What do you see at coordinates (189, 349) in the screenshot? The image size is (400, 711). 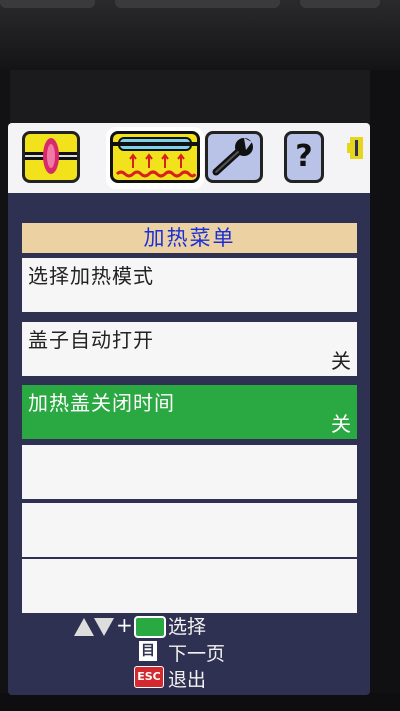 I see `menu-item-lid-auto-open: 盖子自动打开 关` at bounding box center [189, 349].